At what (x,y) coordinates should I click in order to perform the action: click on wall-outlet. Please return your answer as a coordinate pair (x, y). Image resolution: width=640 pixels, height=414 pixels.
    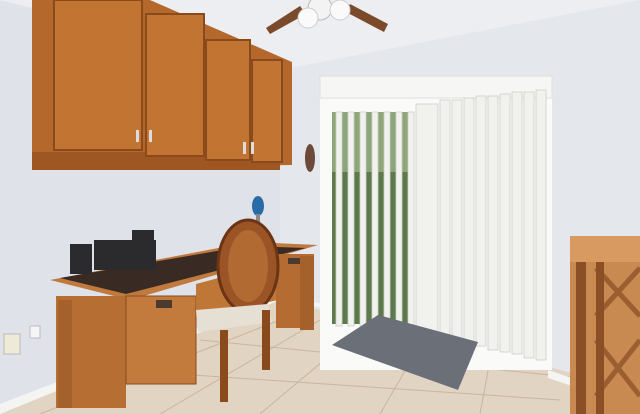
    Looking at the image, I should click on (12, 344).